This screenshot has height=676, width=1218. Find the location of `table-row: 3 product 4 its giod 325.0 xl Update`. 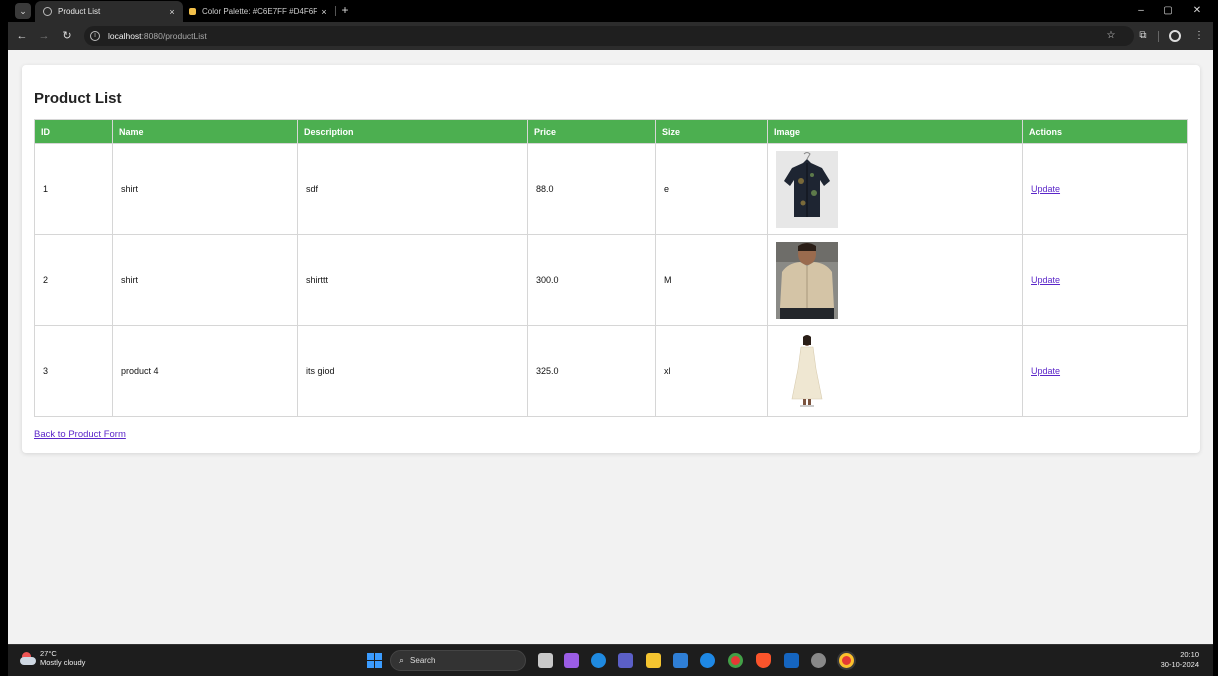

table-row: 3 product 4 its giod 325.0 xl Update is located at coordinates (611, 371).